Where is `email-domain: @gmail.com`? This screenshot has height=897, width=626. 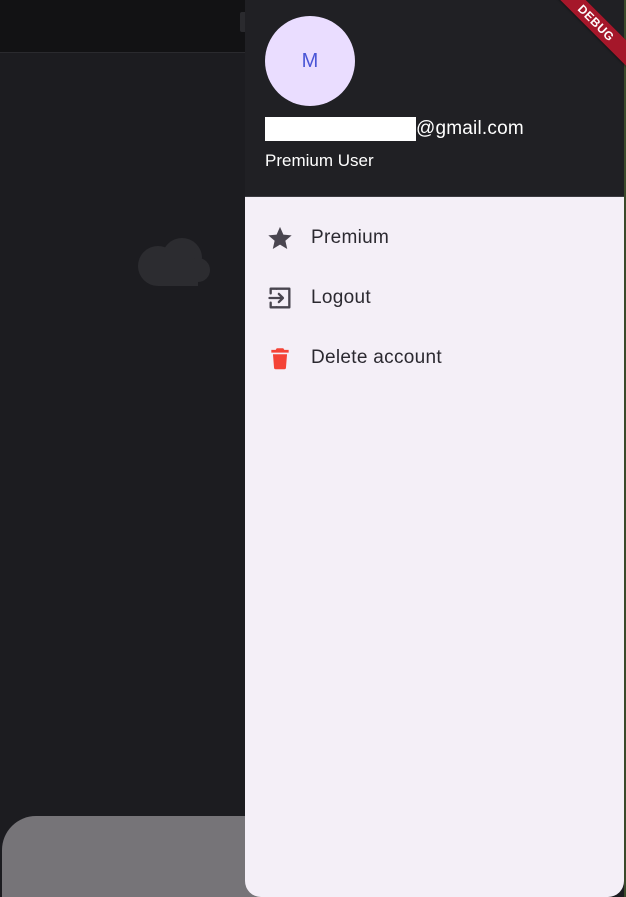
email-domain: @gmail.com is located at coordinates (470, 128).